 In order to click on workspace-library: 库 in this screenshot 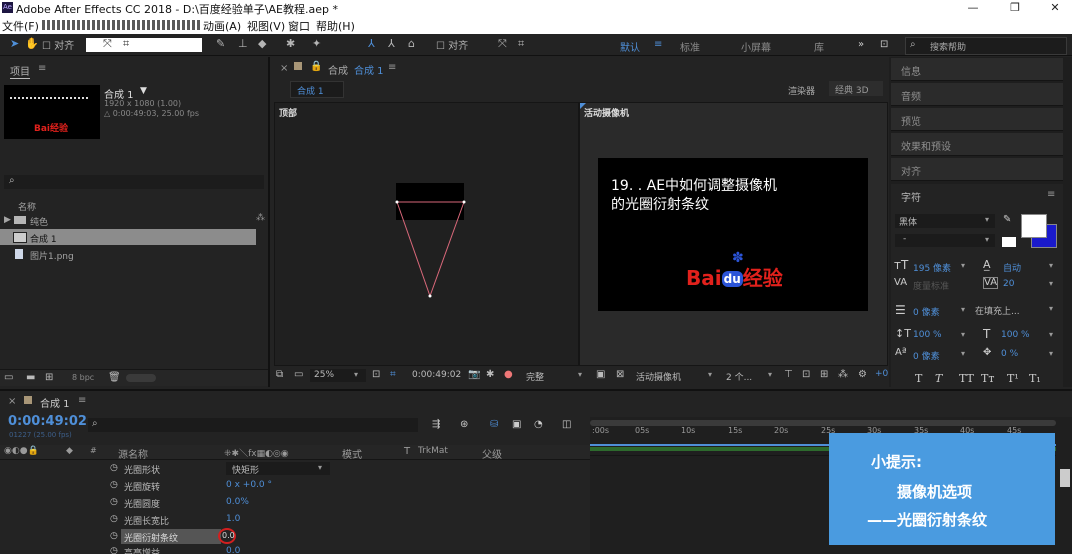, I will do `click(819, 46)`.